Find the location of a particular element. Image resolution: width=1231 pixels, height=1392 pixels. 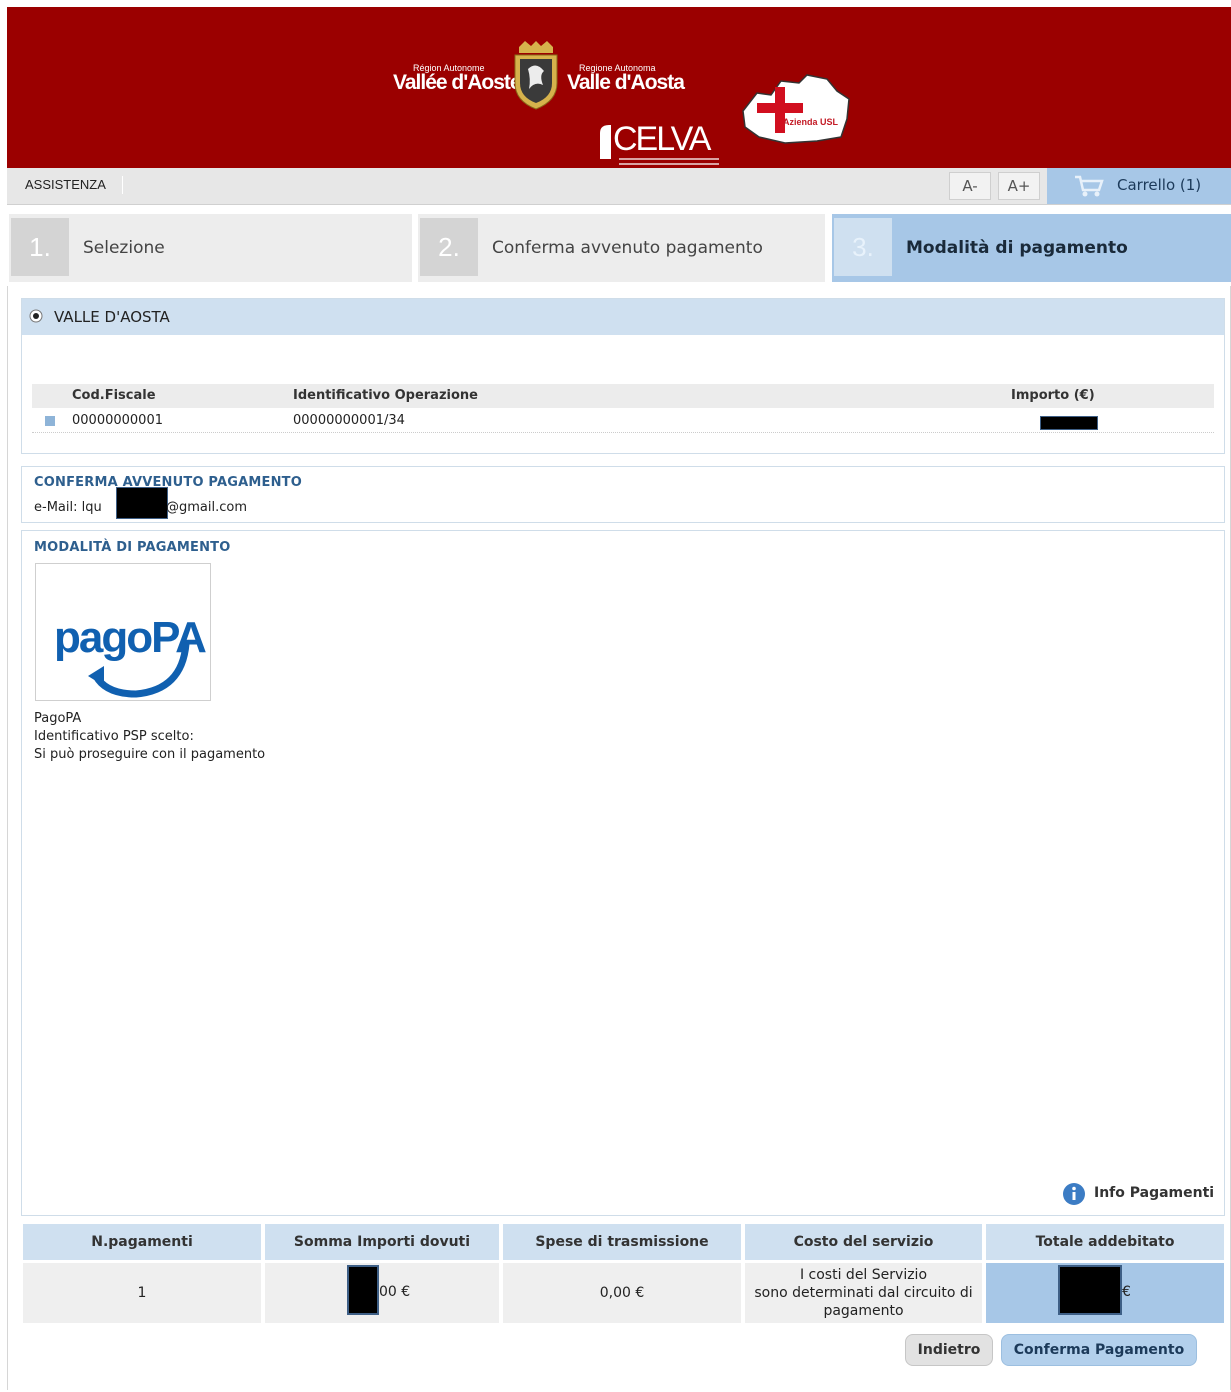

n-payments-cell: 1 is located at coordinates (142, 1293).